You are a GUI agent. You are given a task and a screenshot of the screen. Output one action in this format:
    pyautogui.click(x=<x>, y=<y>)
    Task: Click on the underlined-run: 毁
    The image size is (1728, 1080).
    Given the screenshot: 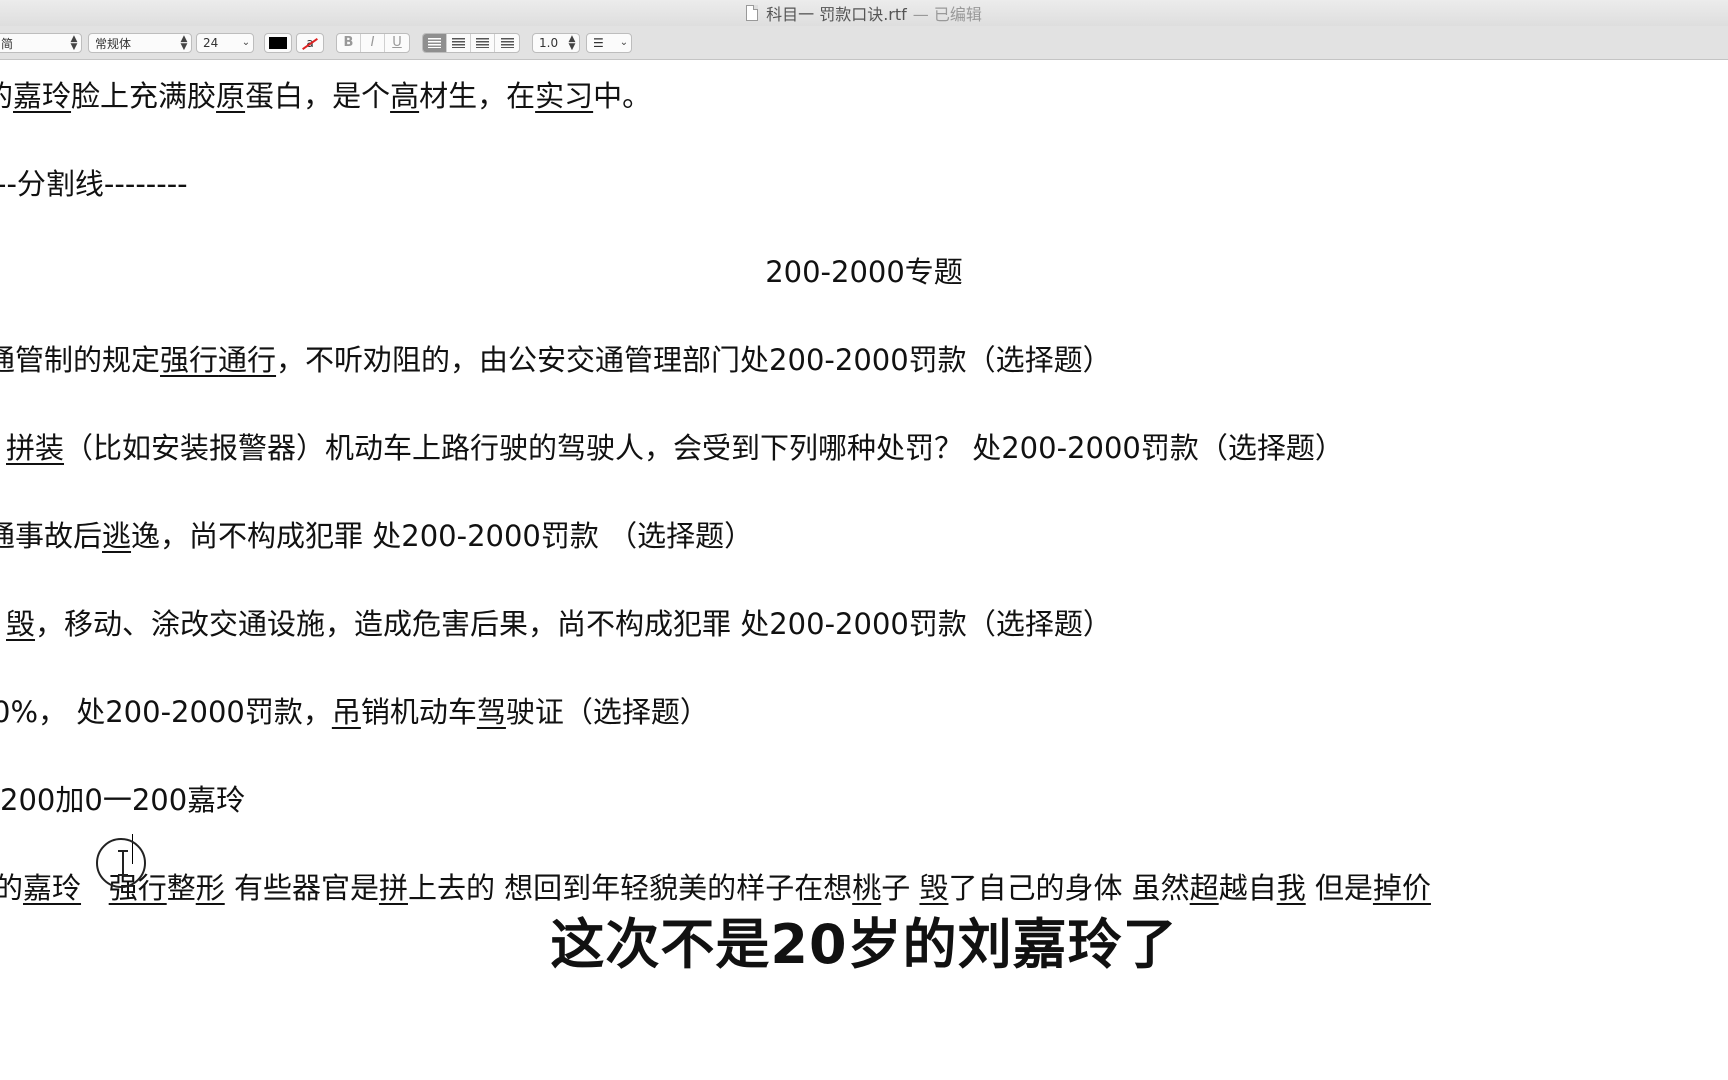 What is the action you would take?
    pyautogui.click(x=21, y=624)
    